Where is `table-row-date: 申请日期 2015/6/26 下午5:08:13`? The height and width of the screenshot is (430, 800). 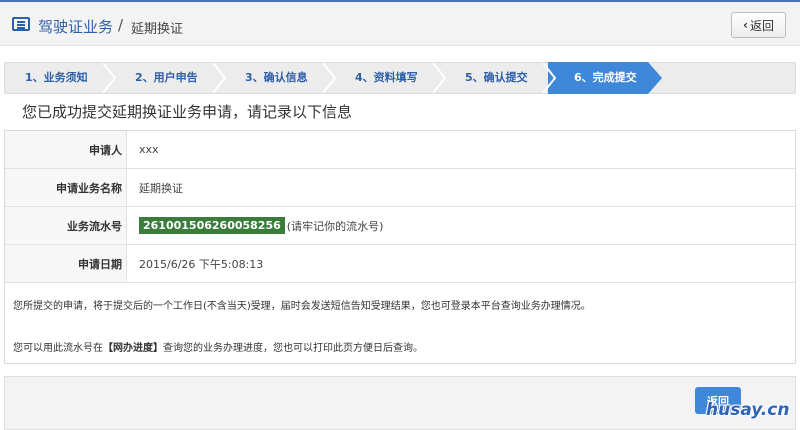
table-row-date: 申请日期 2015/6/26 下午5:08:13 is located at coordinates (400, 264).